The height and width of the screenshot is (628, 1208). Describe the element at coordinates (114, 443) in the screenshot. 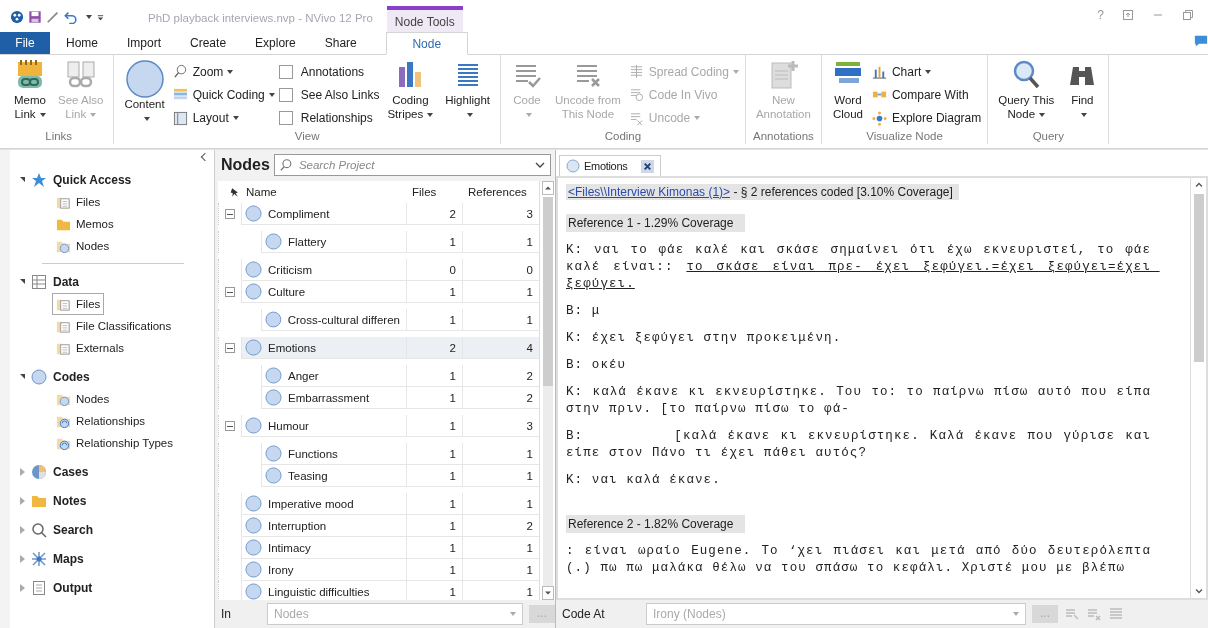

I see `nav-item: Relationship Types` at that location.